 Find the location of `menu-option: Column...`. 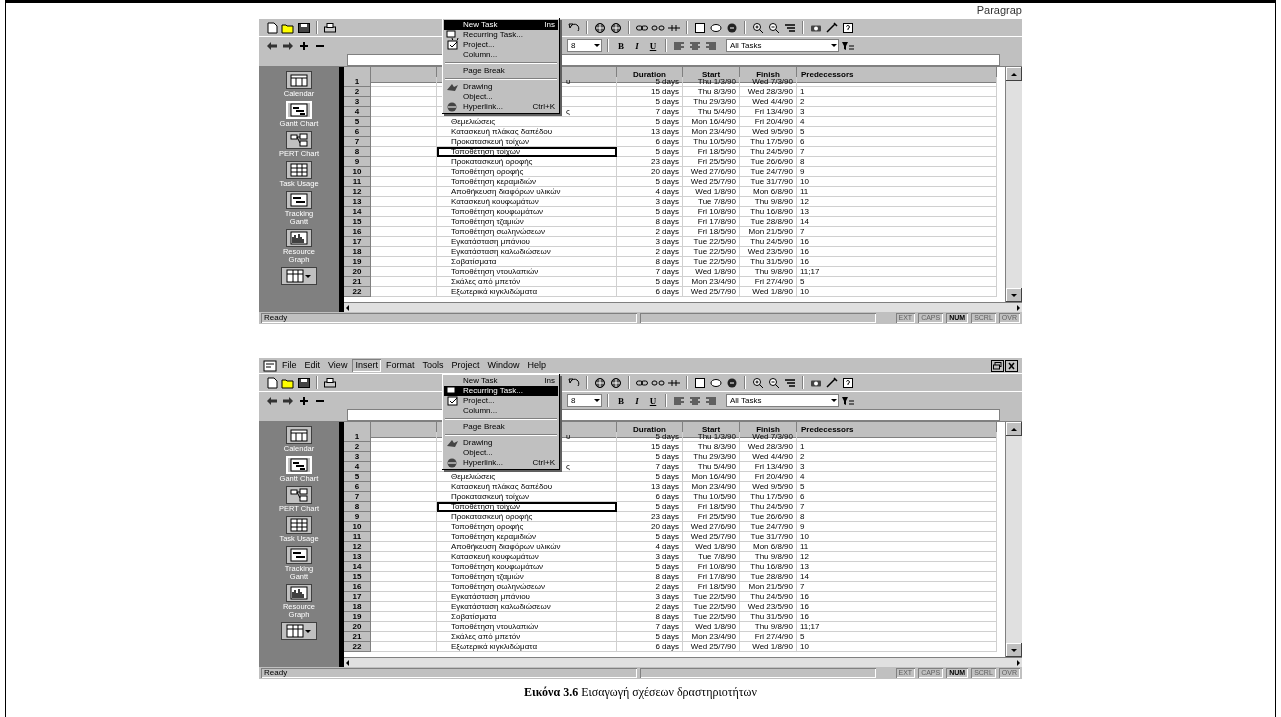

menu-option: Column... is located at coordinates (501, 411).